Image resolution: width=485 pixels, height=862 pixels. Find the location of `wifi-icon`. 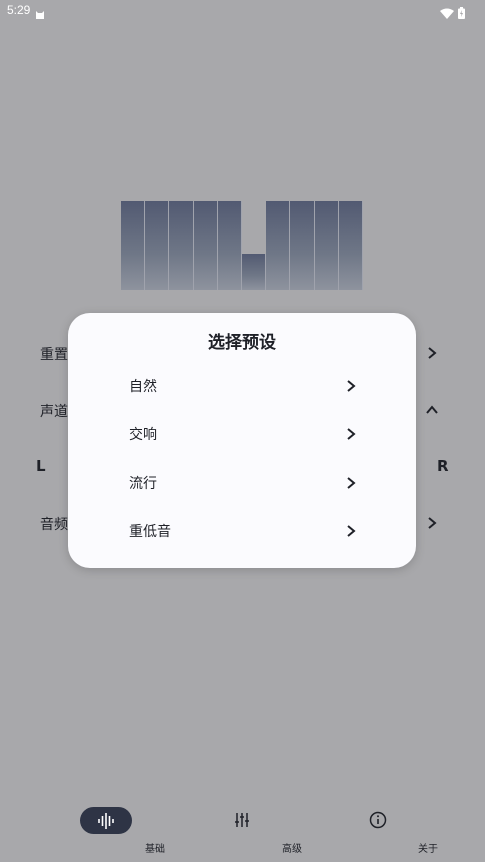

wifi-icon is located at coordinates (447, 13).